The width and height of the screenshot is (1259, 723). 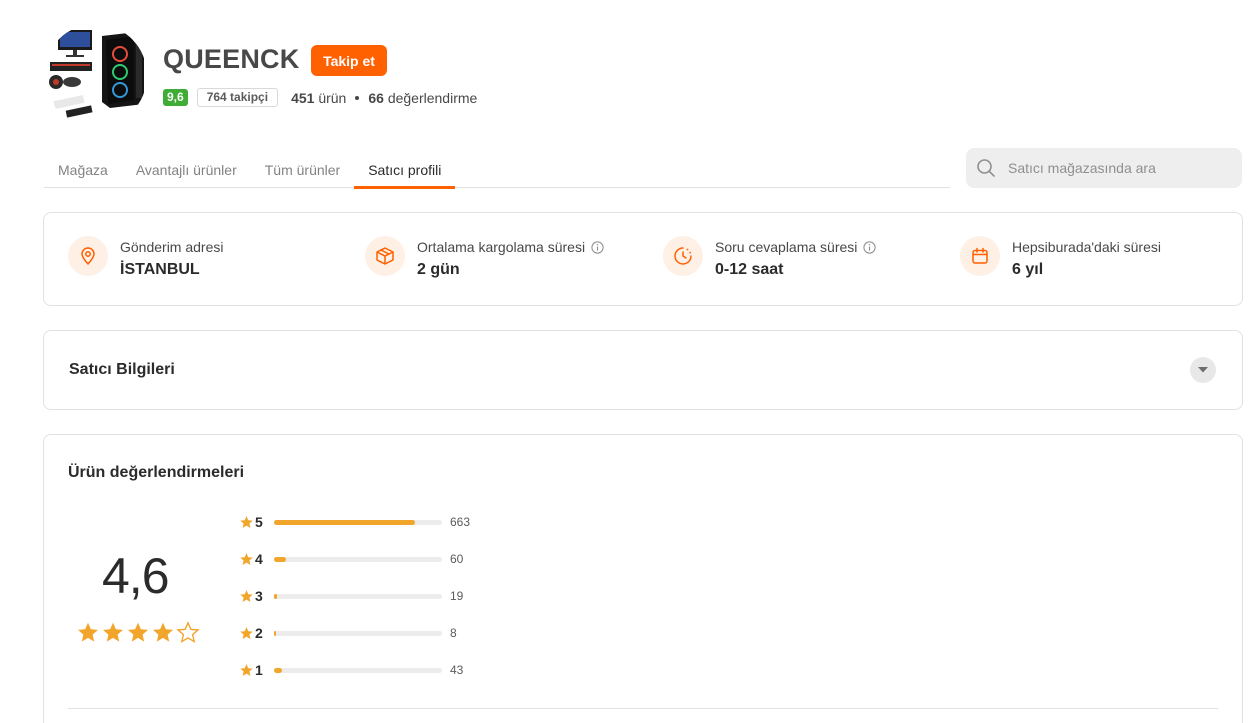 I want to click on rating-row-1: 1 43, so click(x=351, y=670).